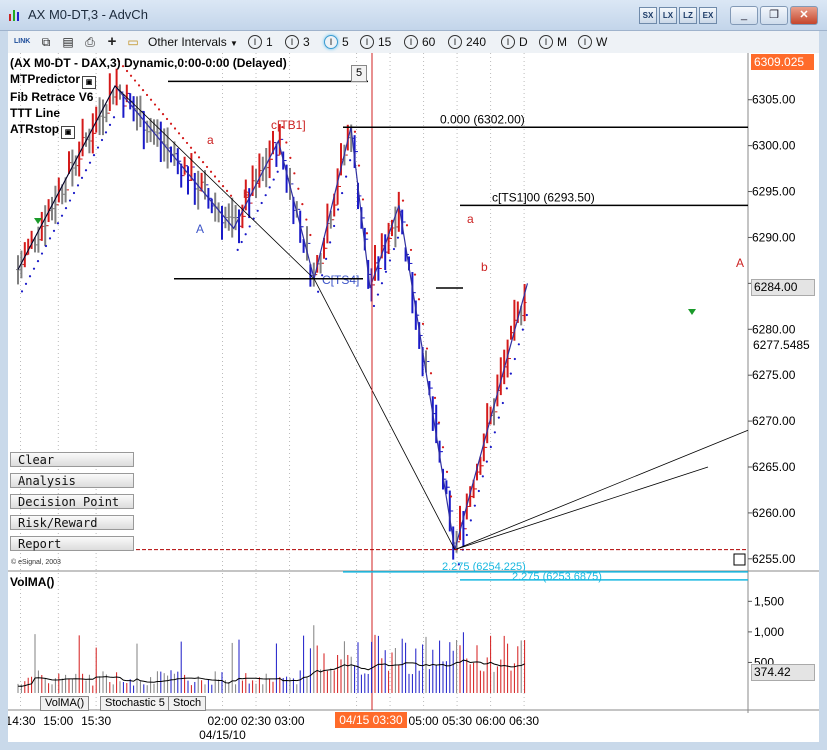 This screenshot has height=750, width=827. Describe the element at coordinates (135, 703) in the screenshot. I see `tab-stochastic: Stochastic 5` at that location.